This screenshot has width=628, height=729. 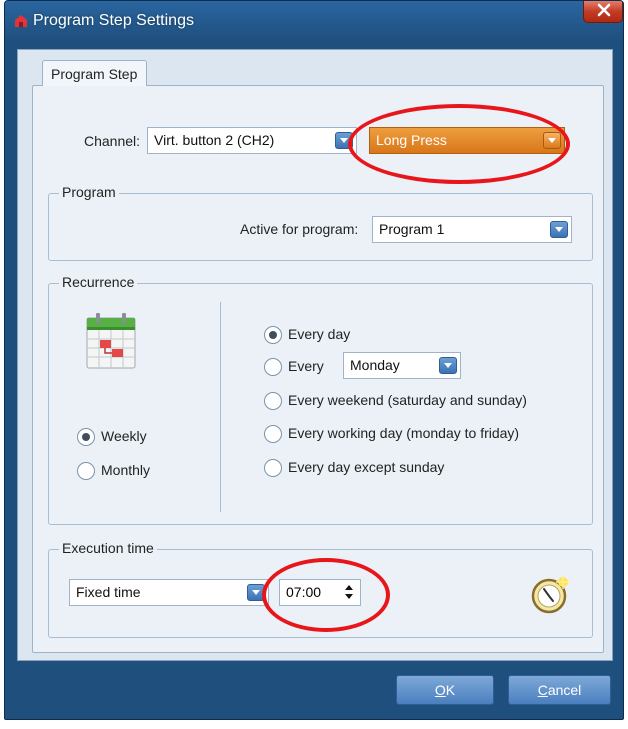 What do you see at coordinates (564, 690) in the screenshot?
I see `cancel-label-rest: ancel` at bounding box center [564, 690].